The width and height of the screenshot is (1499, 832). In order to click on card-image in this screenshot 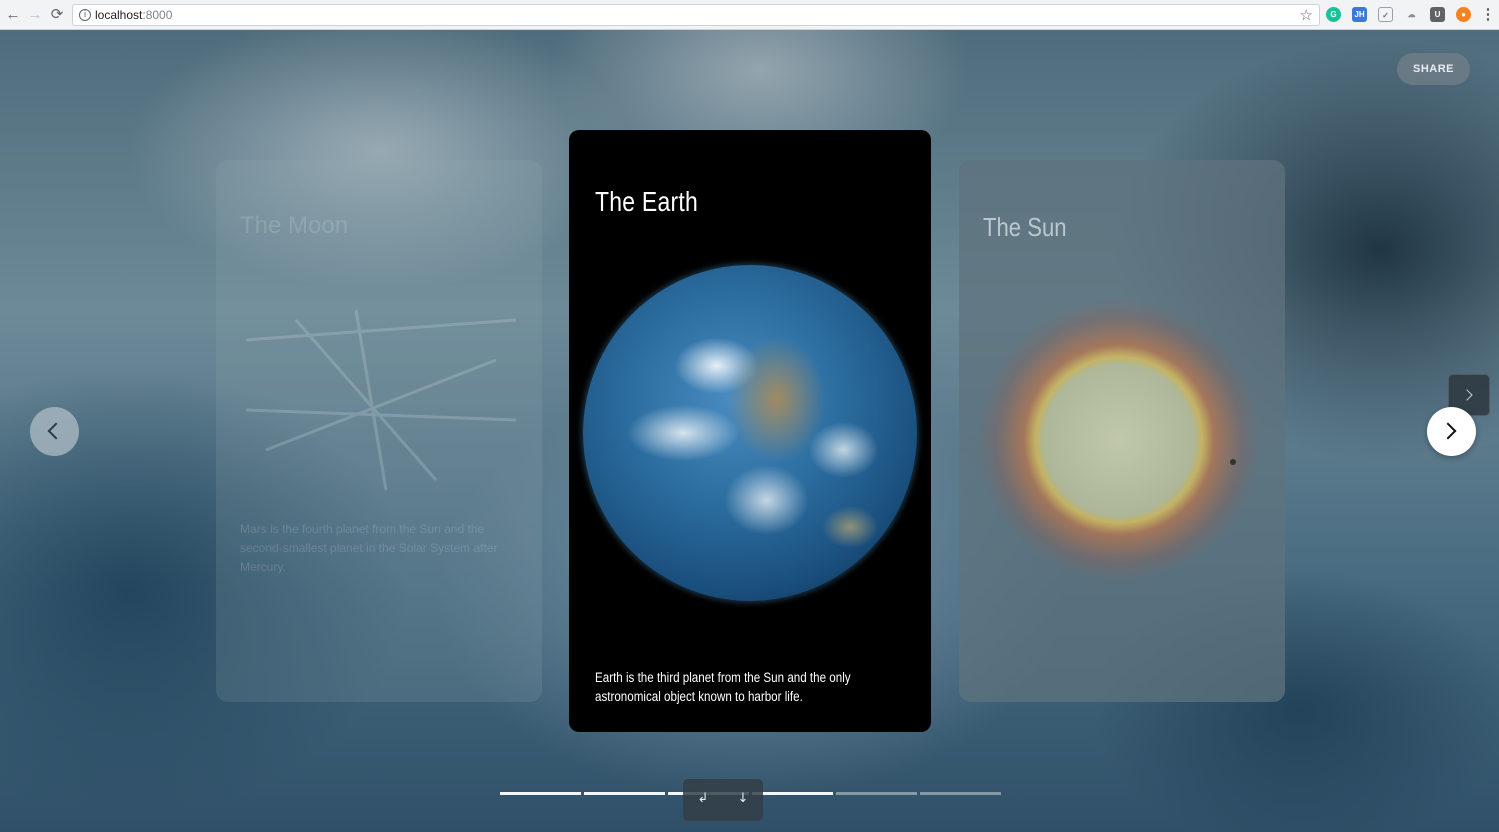, I will do `click(381, 400)`.